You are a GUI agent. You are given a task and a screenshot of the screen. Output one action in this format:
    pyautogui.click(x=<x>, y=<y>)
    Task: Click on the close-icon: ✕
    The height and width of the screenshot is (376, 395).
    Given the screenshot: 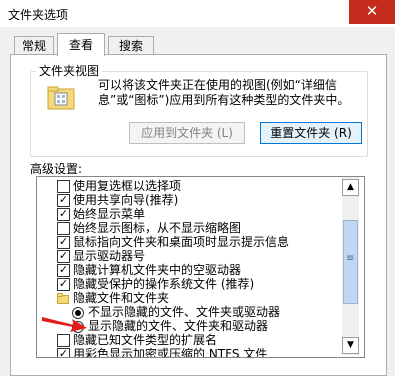 What is the action you would take?
    pyautogui.click(x=372, y=11)
    